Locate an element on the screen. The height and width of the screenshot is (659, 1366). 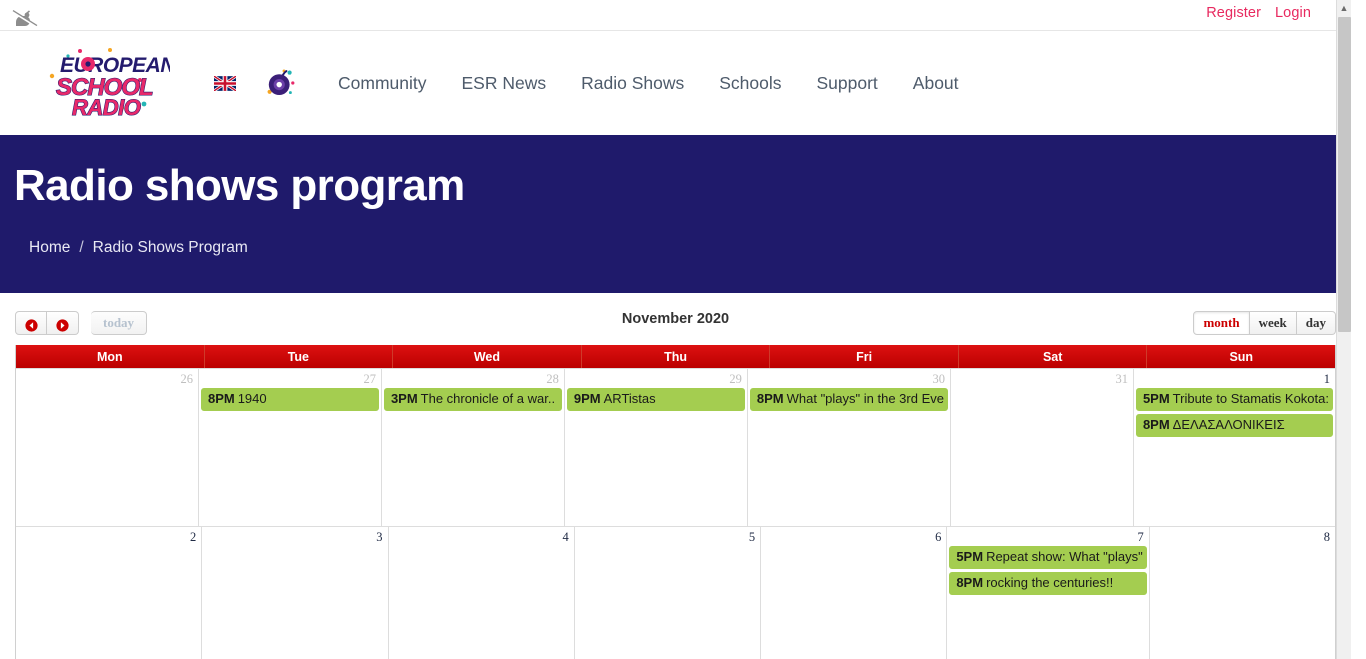
view-week-button: week is located at coordinates (1273, 323).